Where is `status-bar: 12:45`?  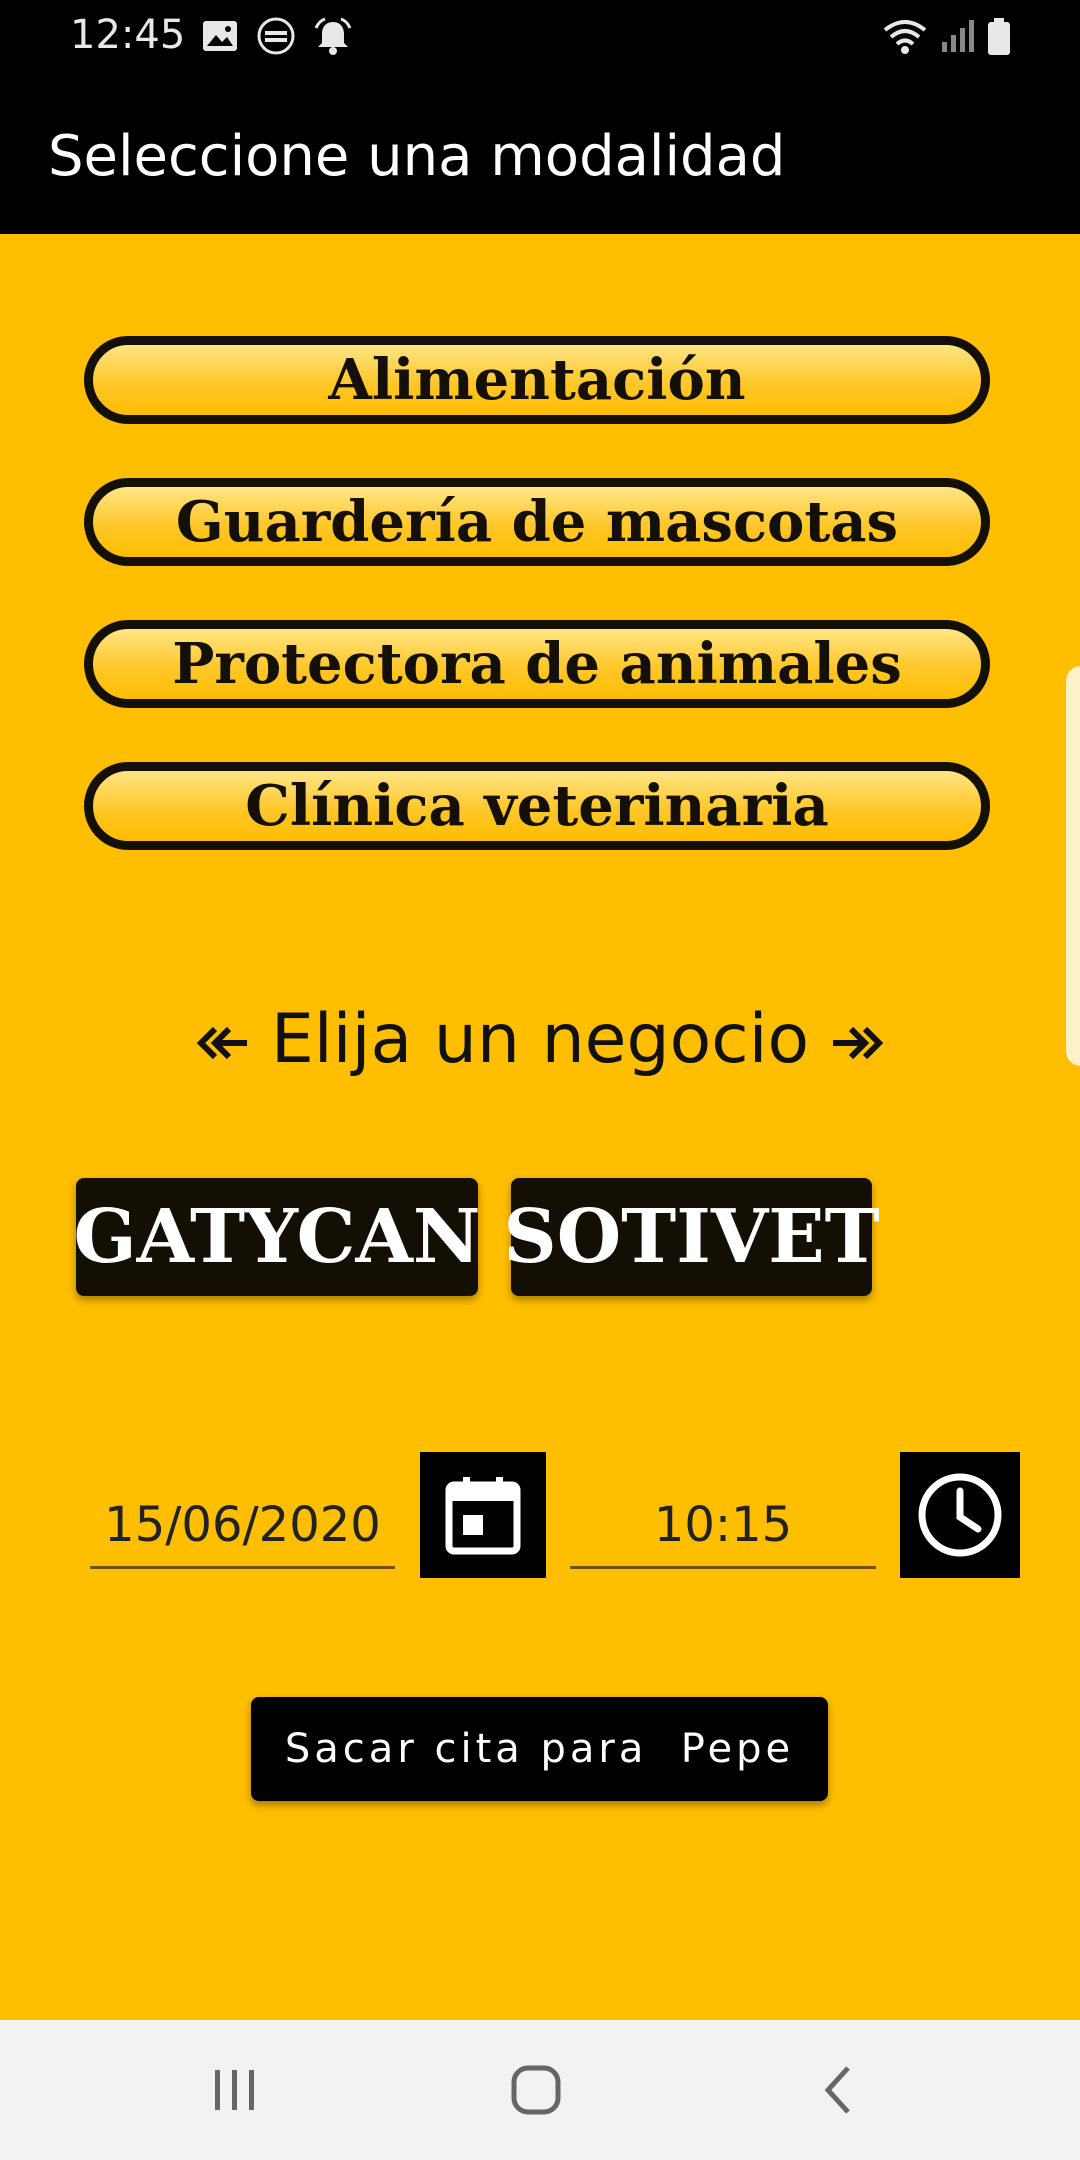
status-bar: 12:45 is located at coordinates (540, 36).